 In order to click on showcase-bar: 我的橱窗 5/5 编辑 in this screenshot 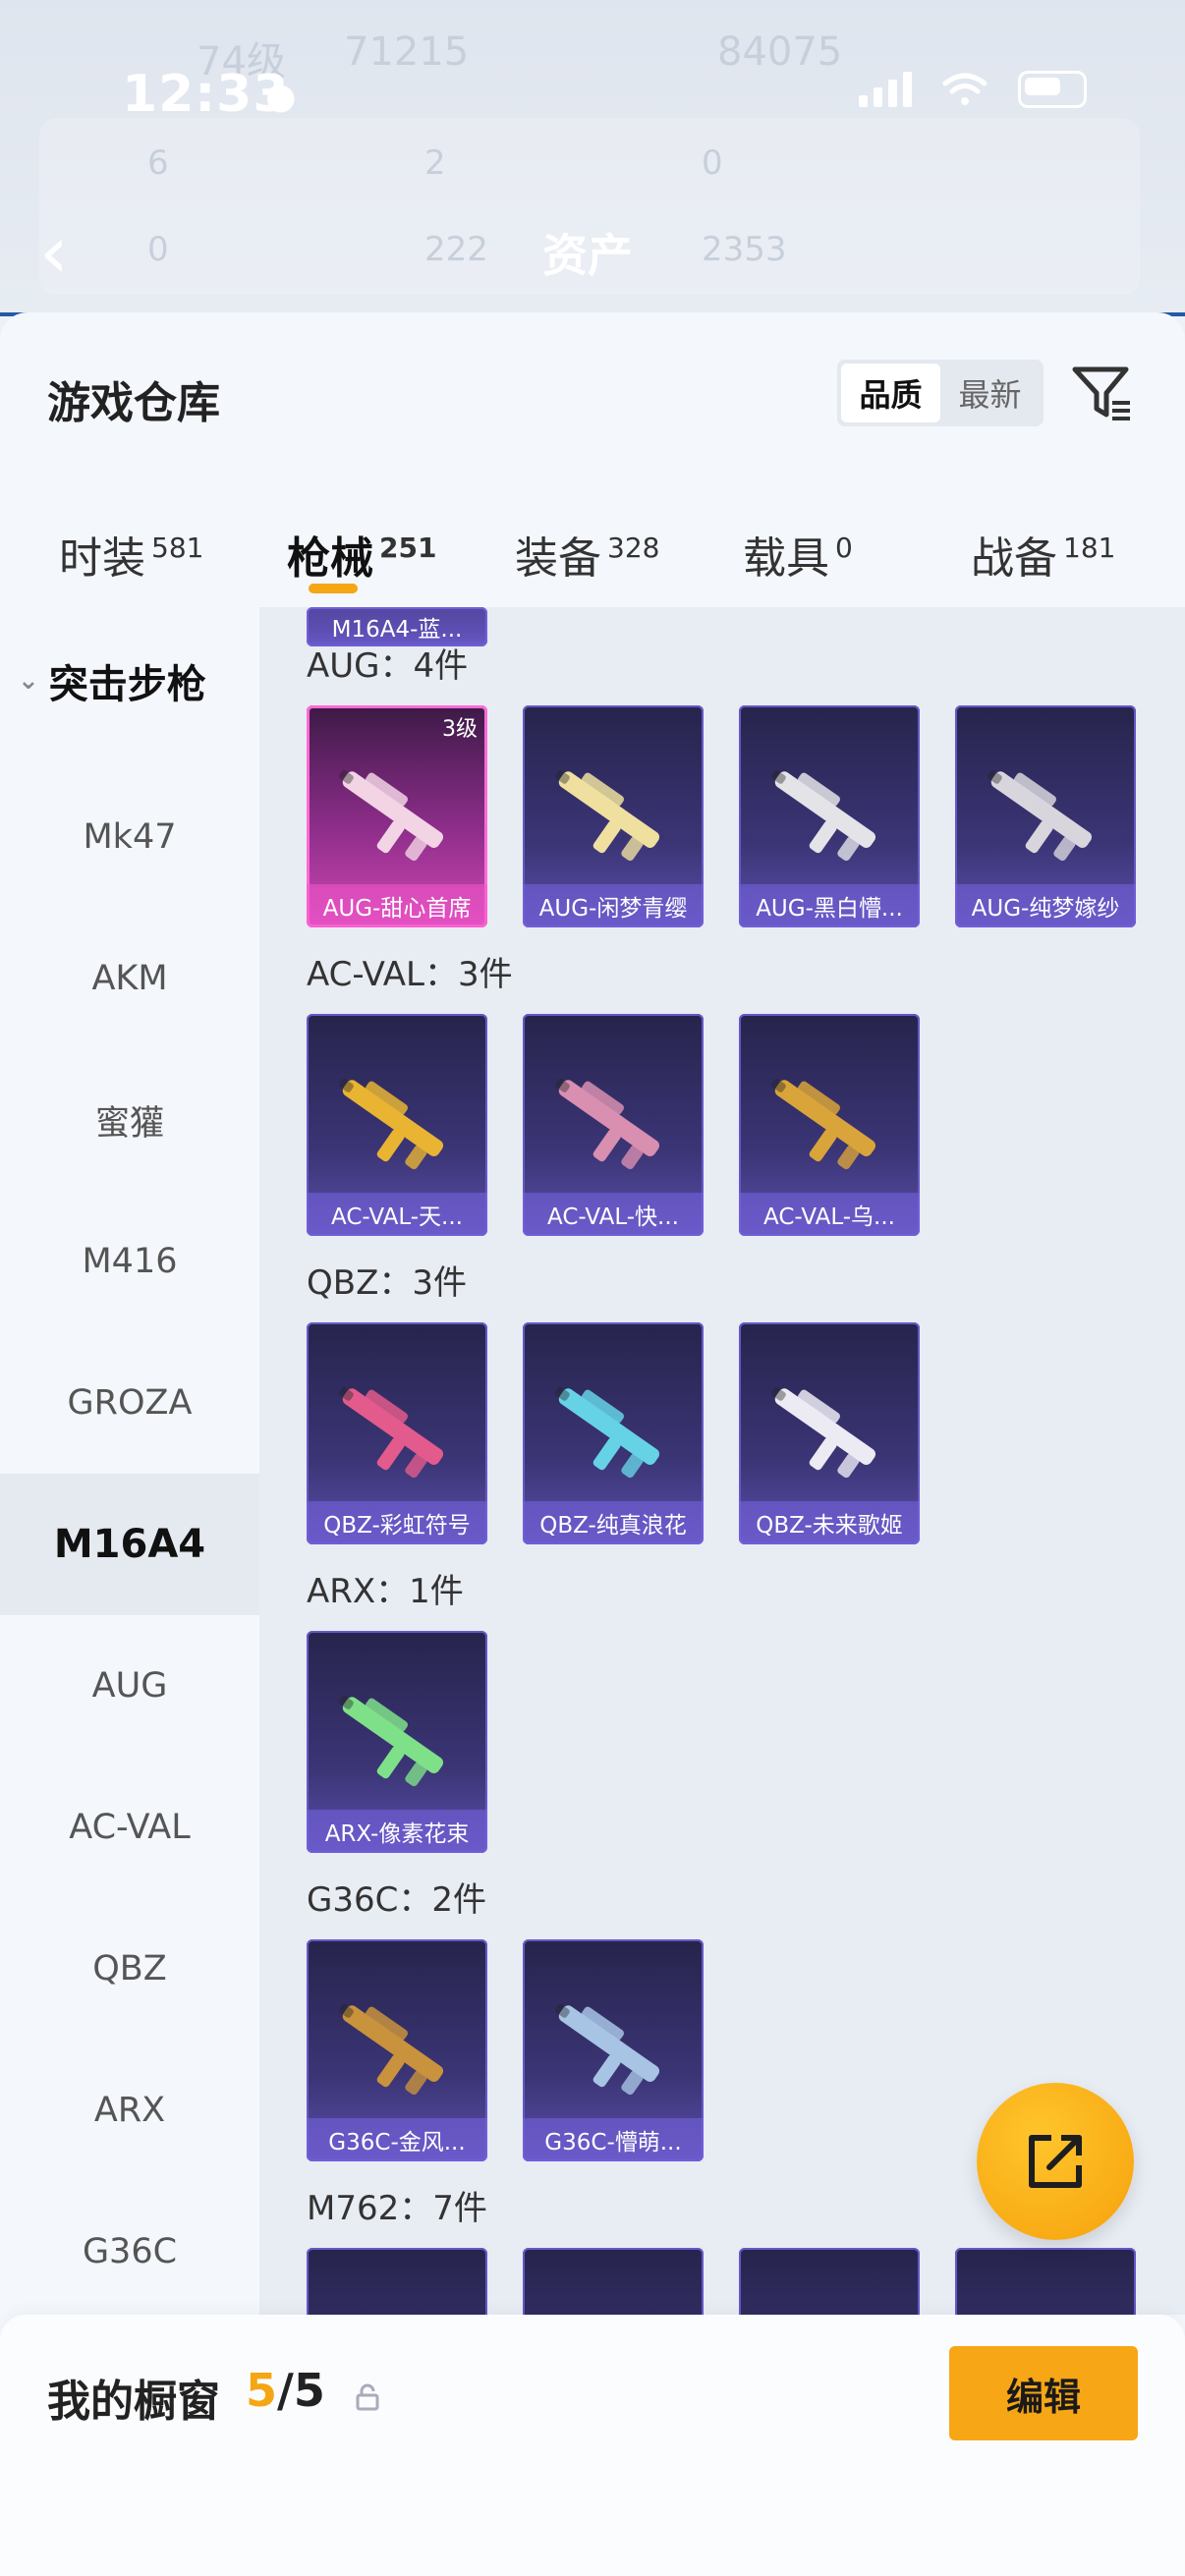, I will do `click(592, 2445)`.